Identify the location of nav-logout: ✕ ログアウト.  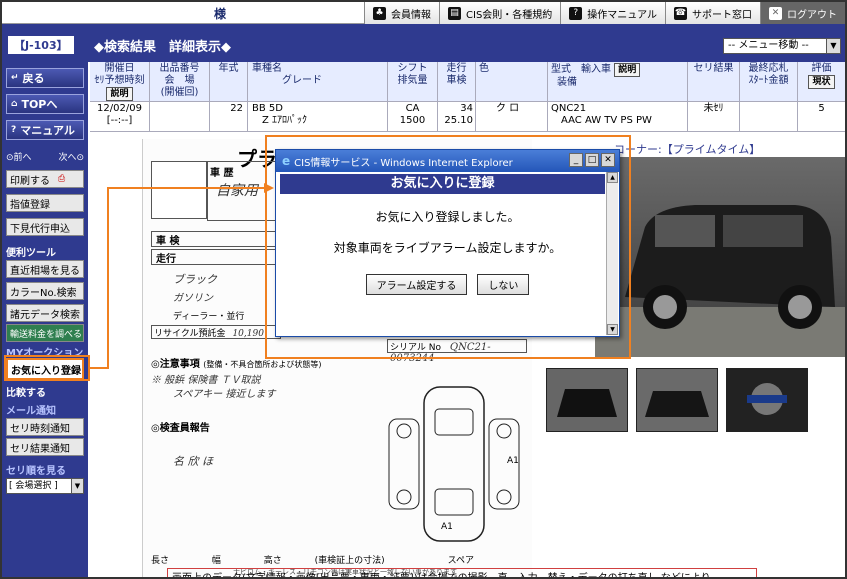
(802, 13).